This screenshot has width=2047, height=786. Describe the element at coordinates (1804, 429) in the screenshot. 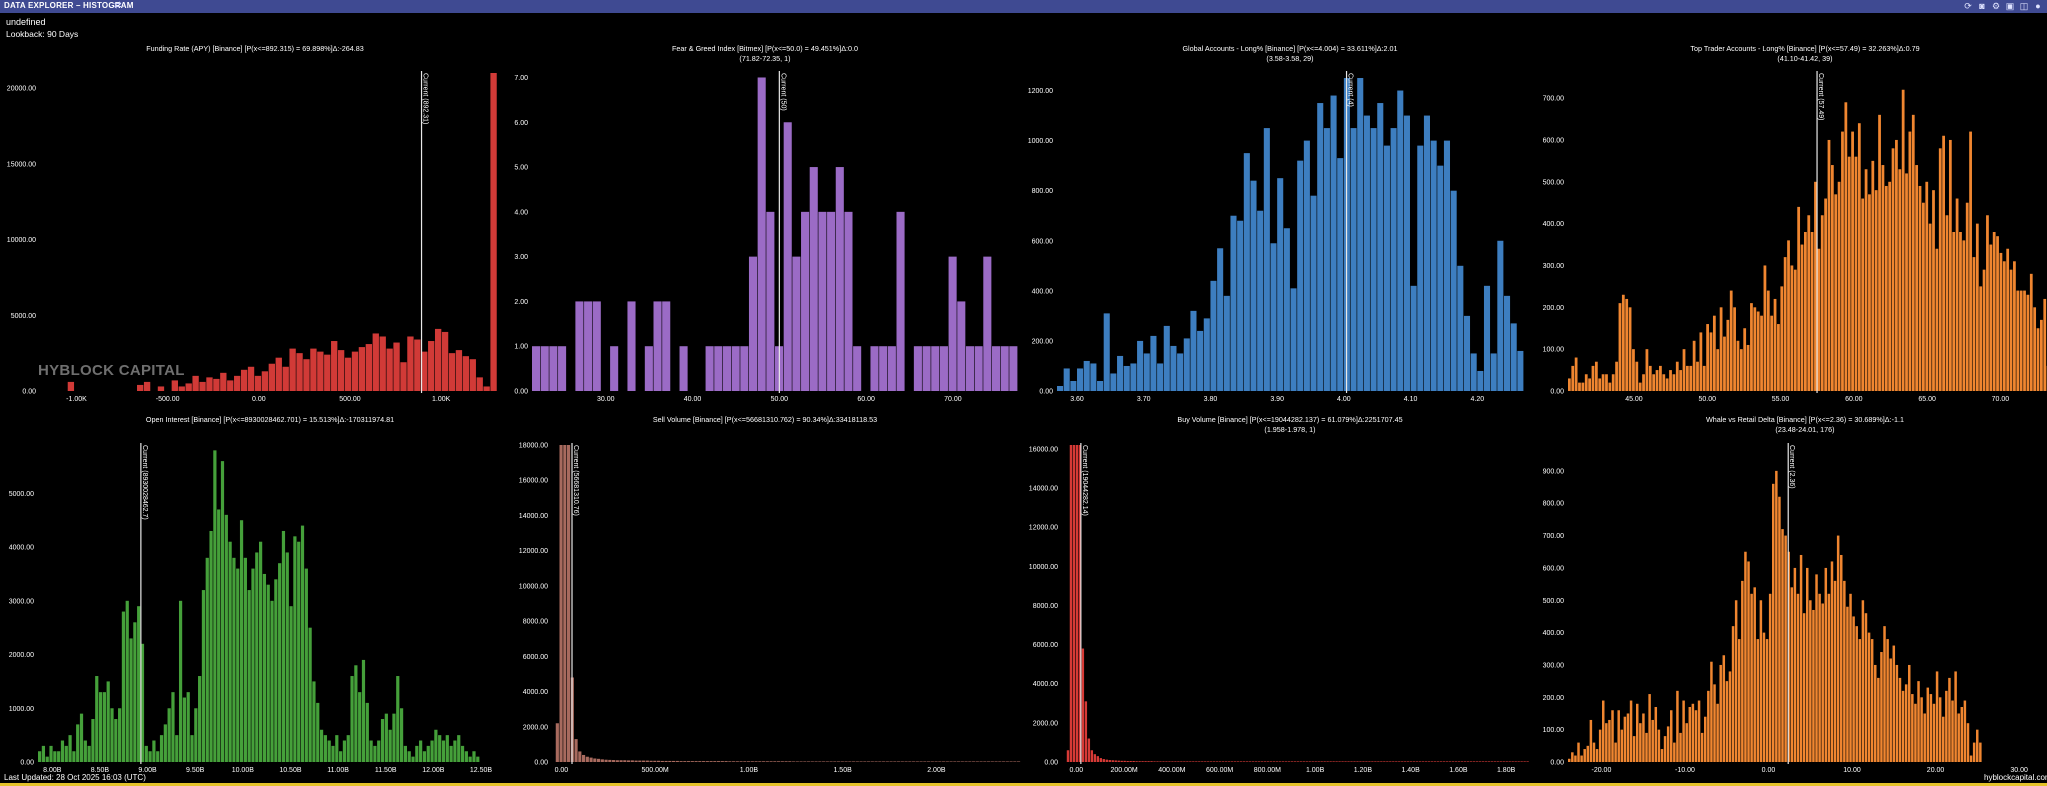

I see `chart-subtitle: (23.48-24.01, 176)` at that location.